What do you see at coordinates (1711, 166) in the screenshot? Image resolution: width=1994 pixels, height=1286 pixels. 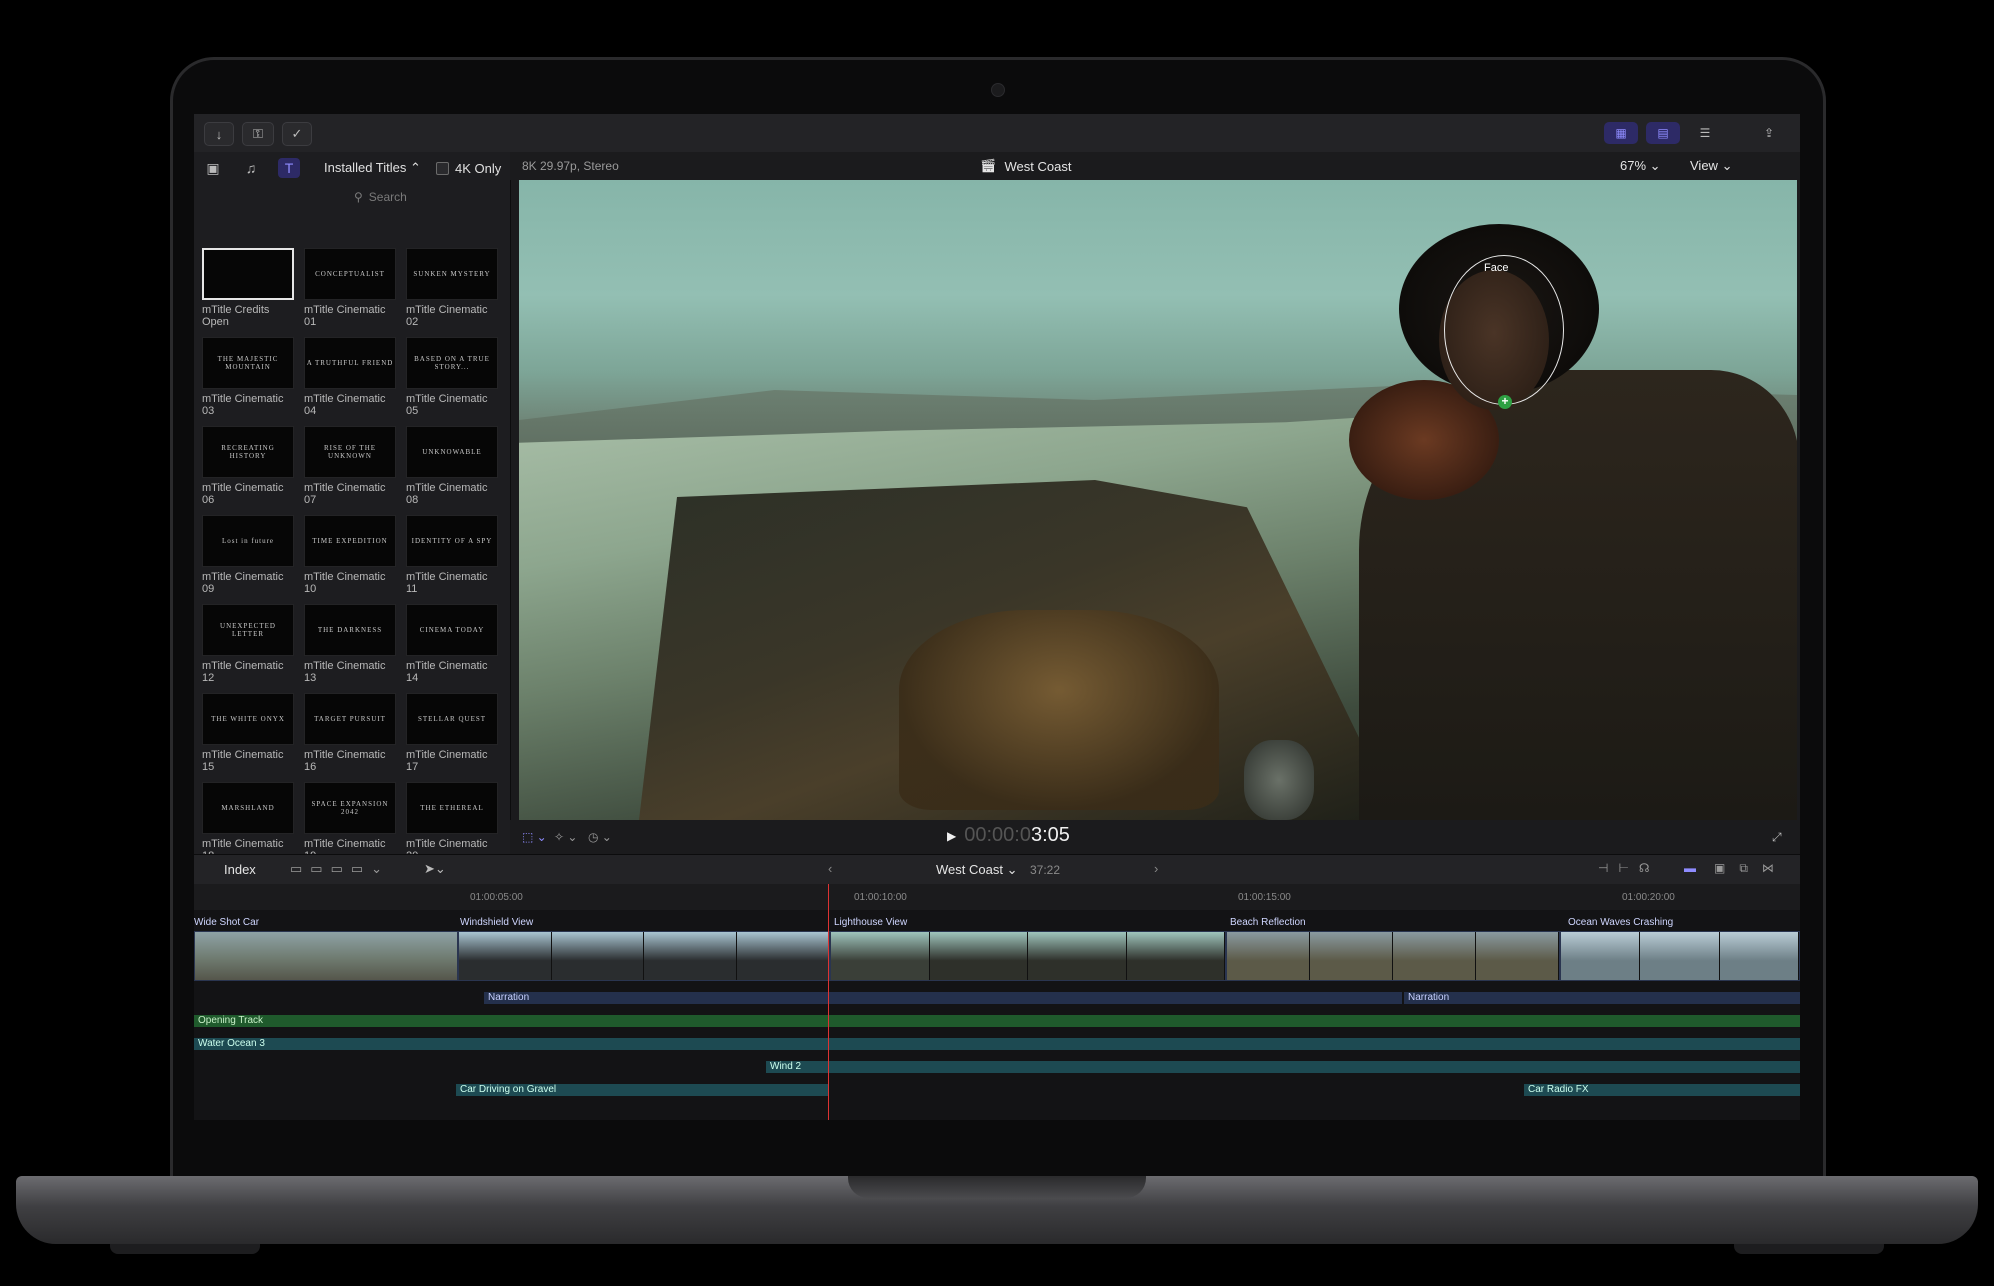 I see `view-menu: View ⌄` at bounding box center [1711, 166].